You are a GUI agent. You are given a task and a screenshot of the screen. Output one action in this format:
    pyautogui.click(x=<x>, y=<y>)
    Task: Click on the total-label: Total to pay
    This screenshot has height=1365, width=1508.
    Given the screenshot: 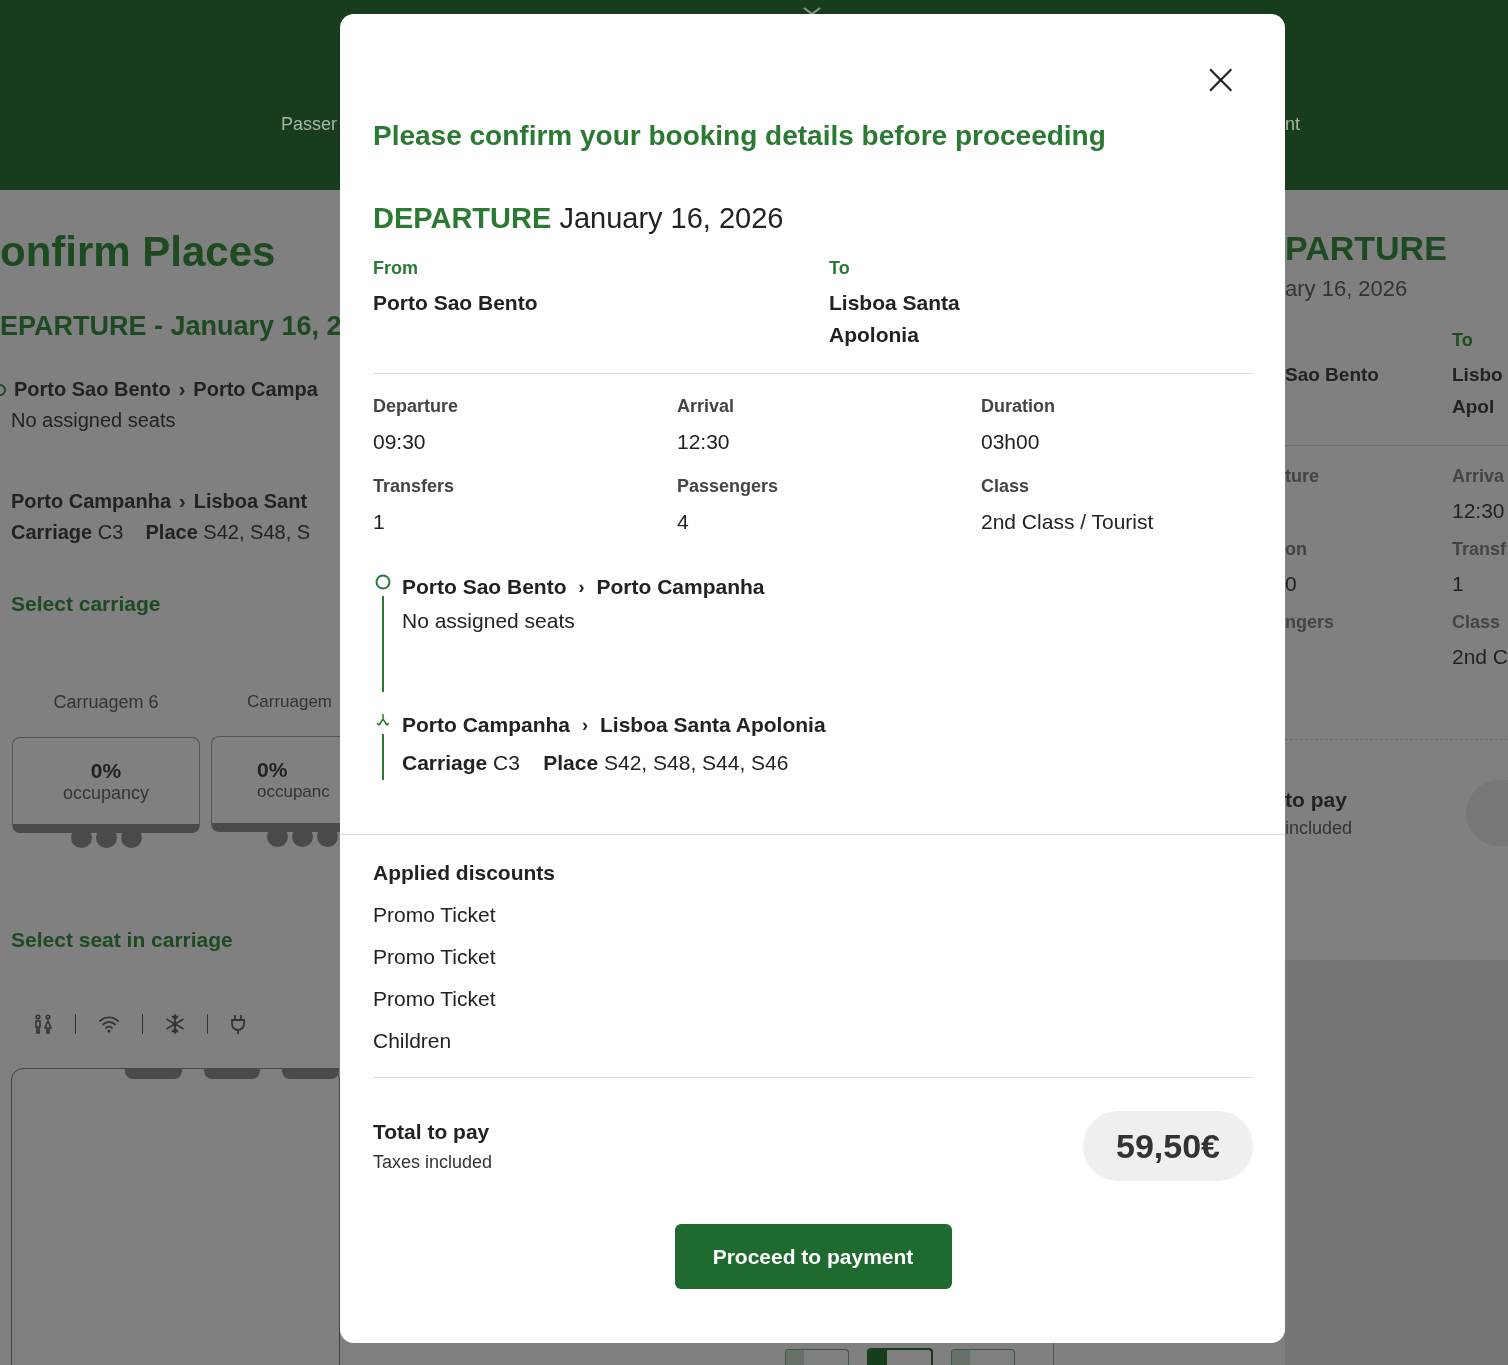 What is the action you would take?
    pyautogui.click(x=432, y=1131)
    